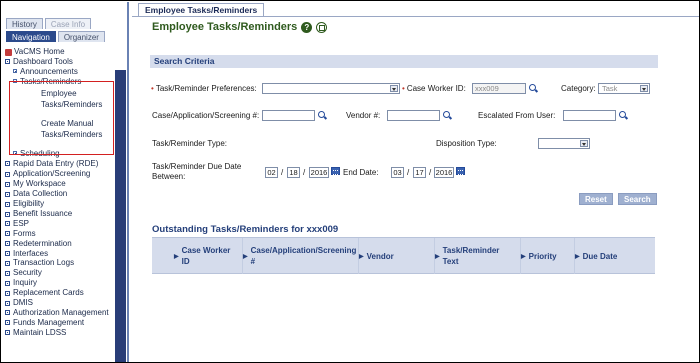 This screenshot has width=700, height=363. What do you see at coordinates (60, 254) in the screenshot?
I see `nav-item-interfaces: Interfaces` at bounding box center [60, 254].